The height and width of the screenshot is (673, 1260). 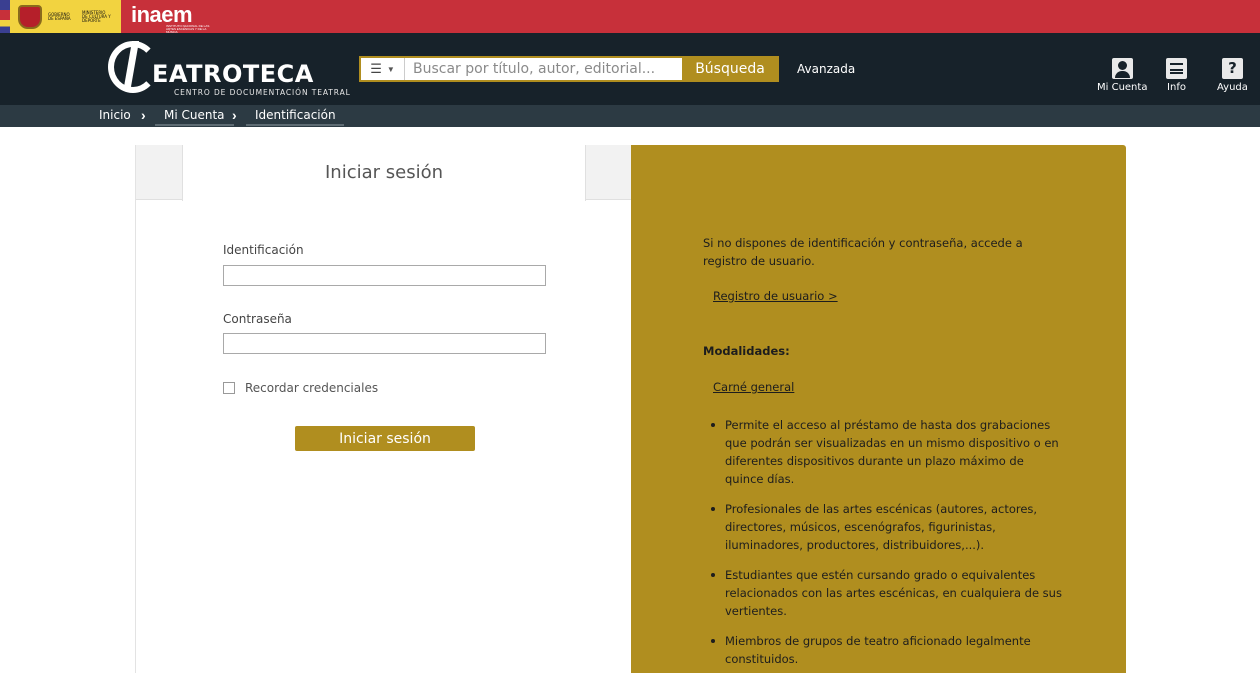 What do you see at coordinates (194, 117) in the screenshot?
I see `breadcrumb-my-account: Mi Cuenta` at bounding box center [194, 117].